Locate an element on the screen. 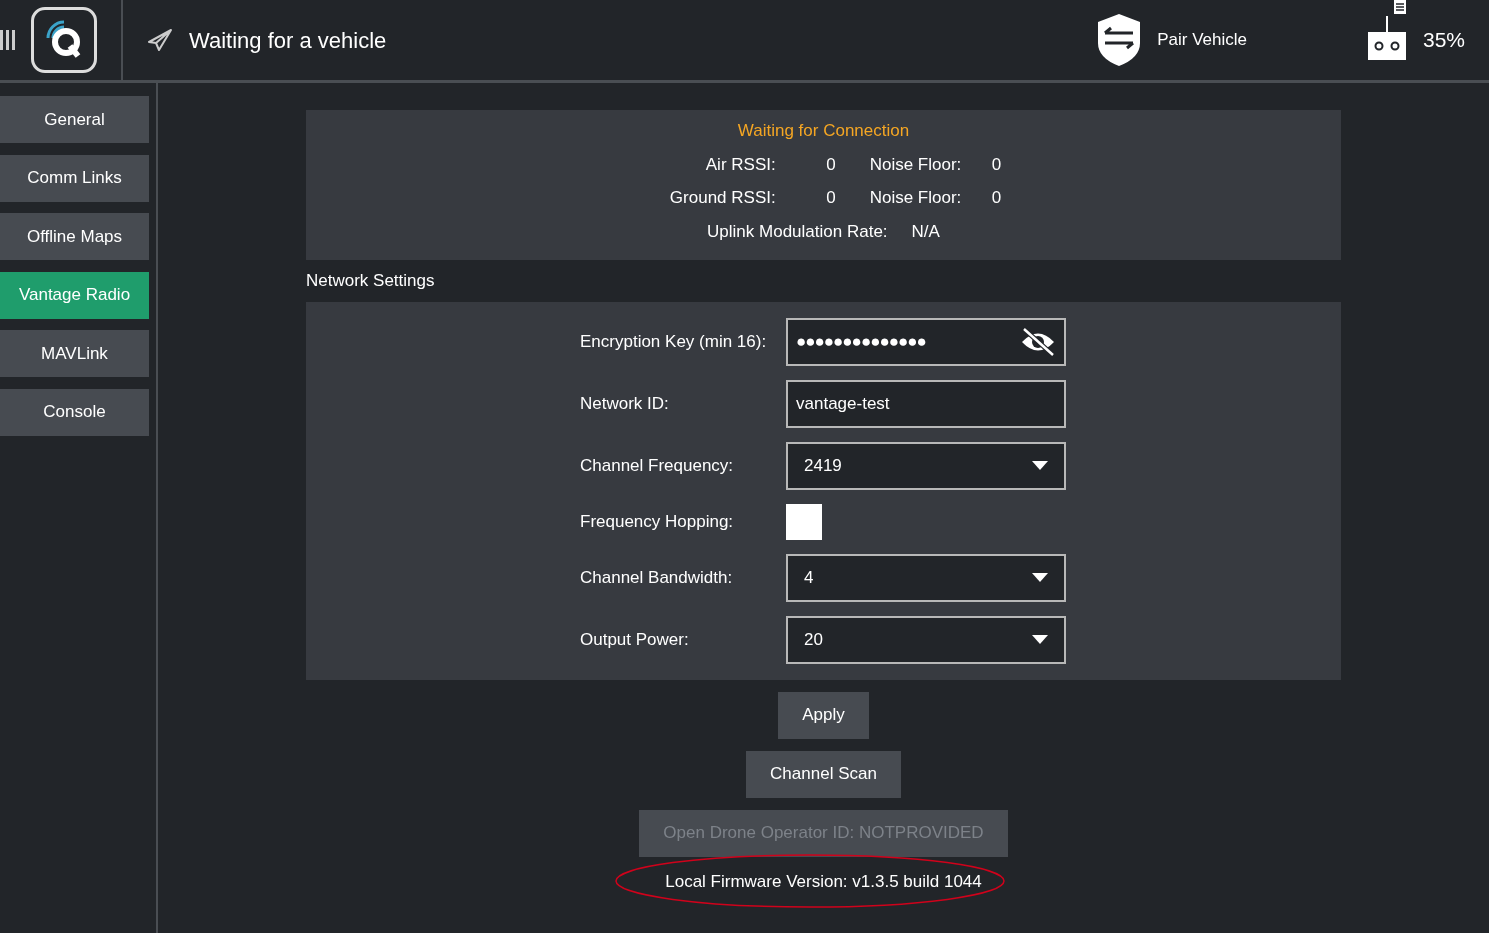 The height and width of the screenshot is (933, 1489). field-label: Air RSSI: is located at coordinates (740, 164).